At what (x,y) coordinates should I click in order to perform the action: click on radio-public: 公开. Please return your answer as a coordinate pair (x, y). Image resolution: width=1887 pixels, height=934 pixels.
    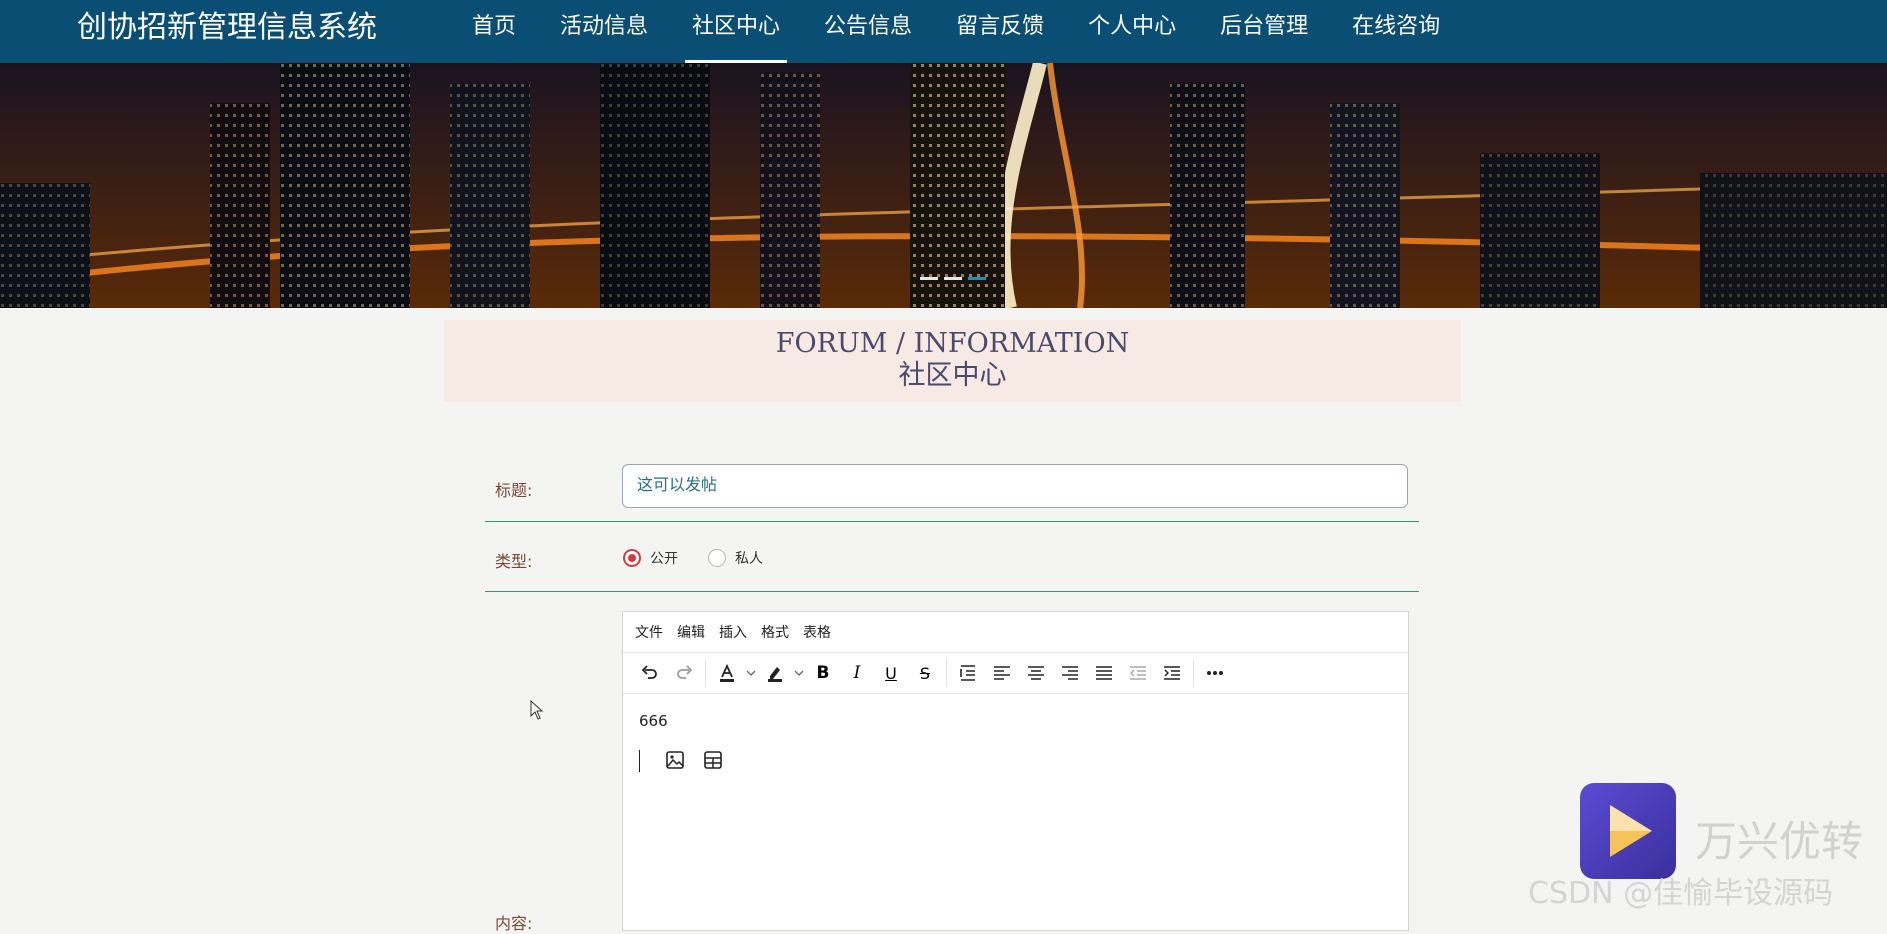
    Looking at the image, I should click on (650, 558).